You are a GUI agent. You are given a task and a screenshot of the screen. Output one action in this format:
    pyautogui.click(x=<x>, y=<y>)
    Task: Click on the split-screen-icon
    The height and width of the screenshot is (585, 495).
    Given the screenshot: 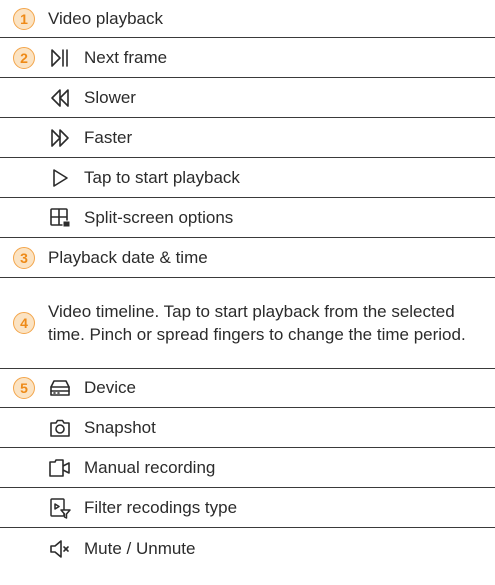 What is the action you would take?
    pyautogui.click(x=60, y=218)
    